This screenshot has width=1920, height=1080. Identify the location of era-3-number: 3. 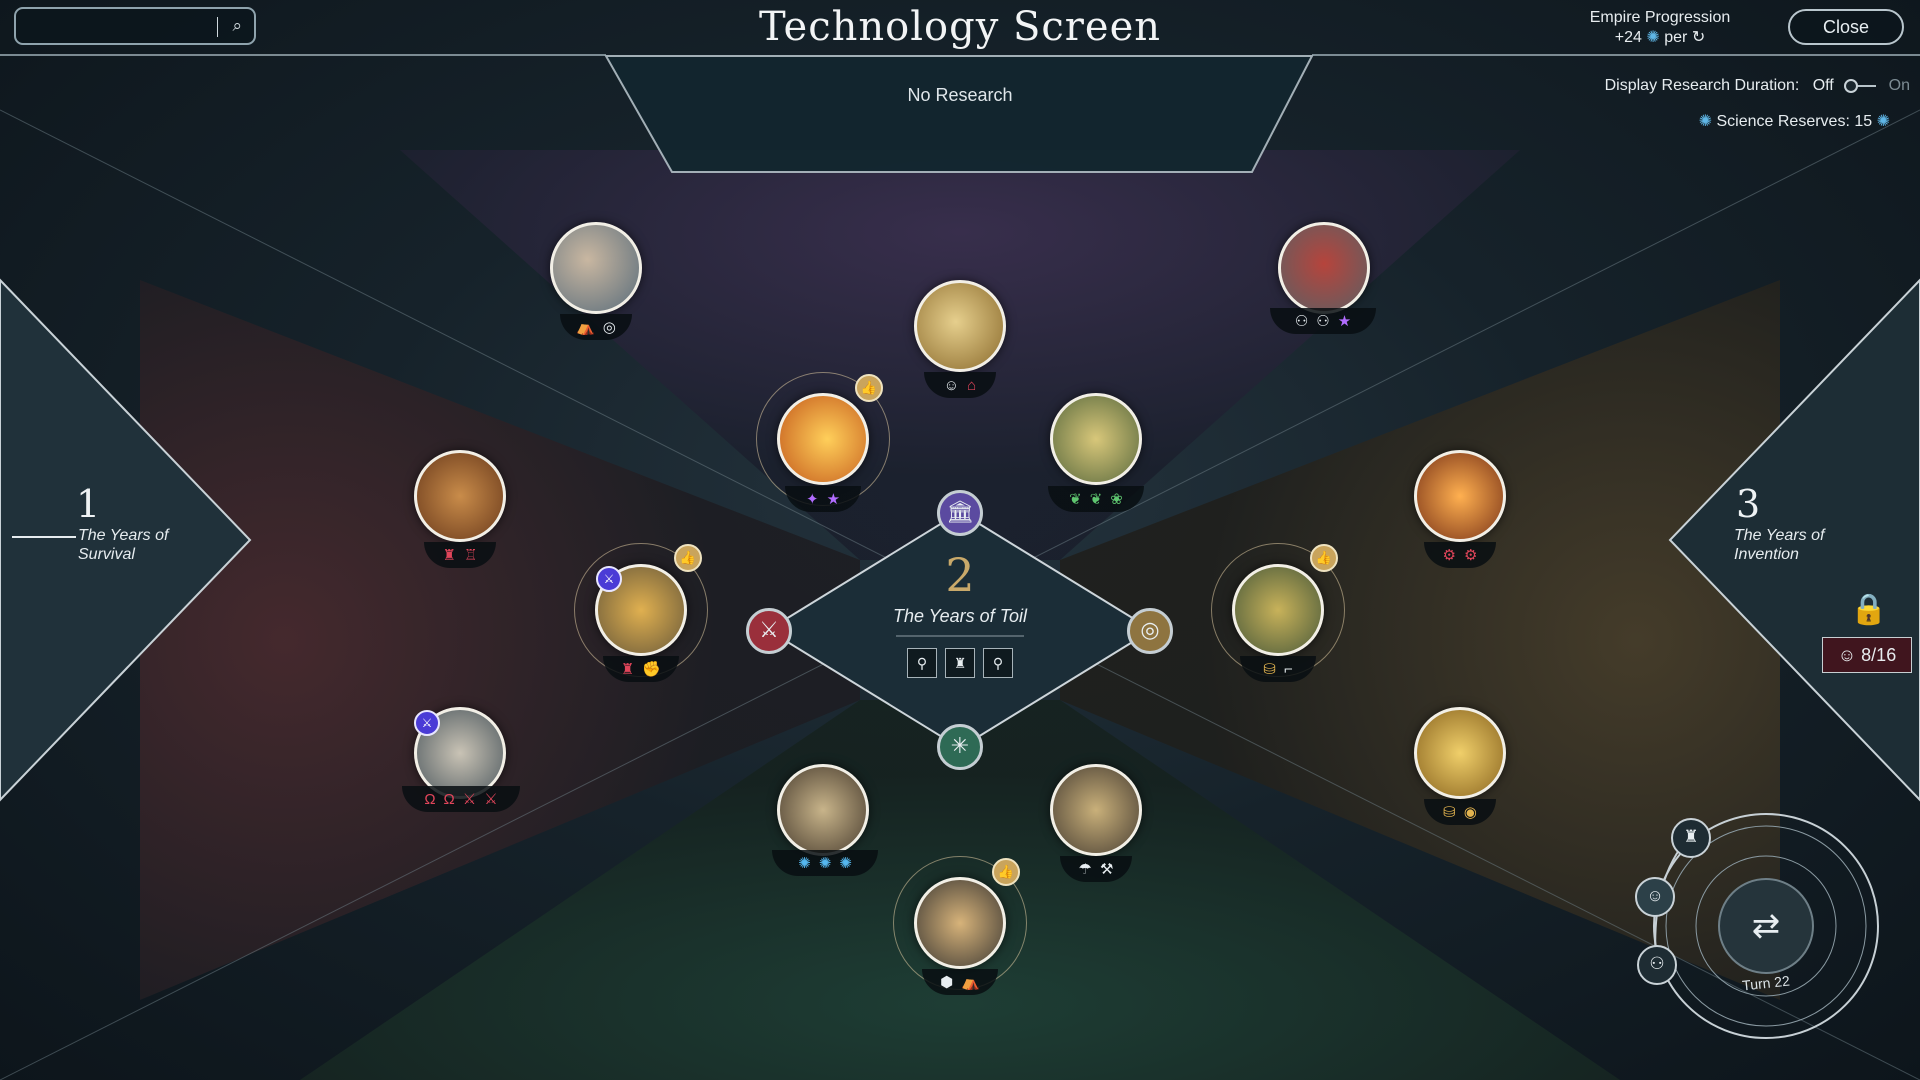
(1748, 504).